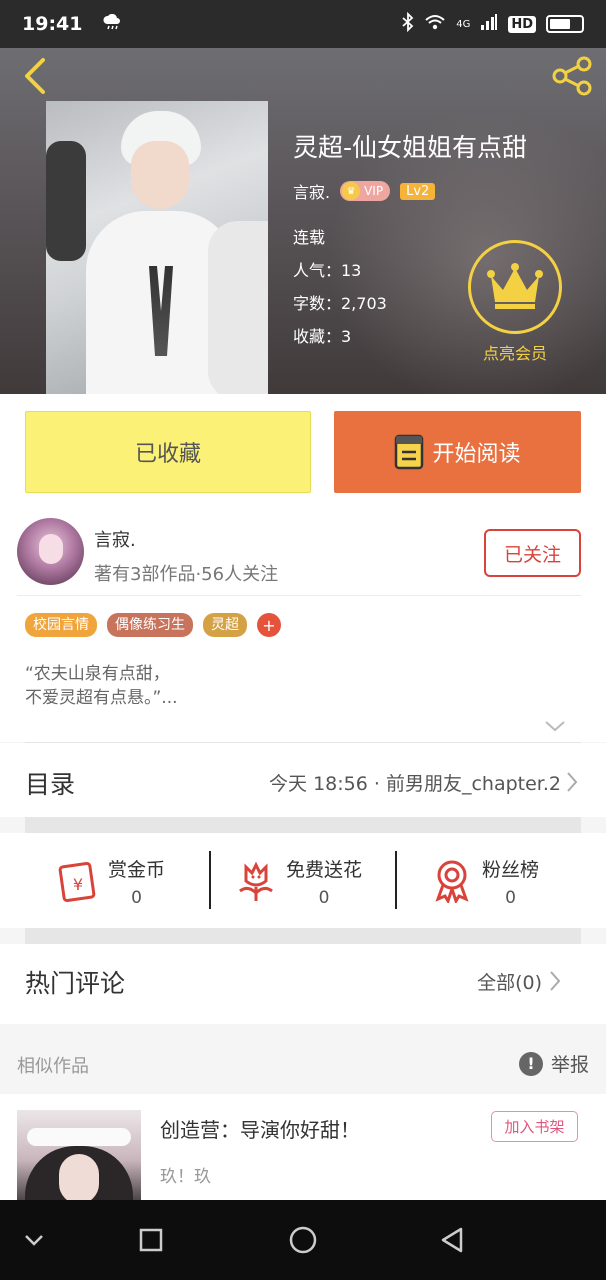  I want to click on triangle-back-icon, so click(452, 1240).